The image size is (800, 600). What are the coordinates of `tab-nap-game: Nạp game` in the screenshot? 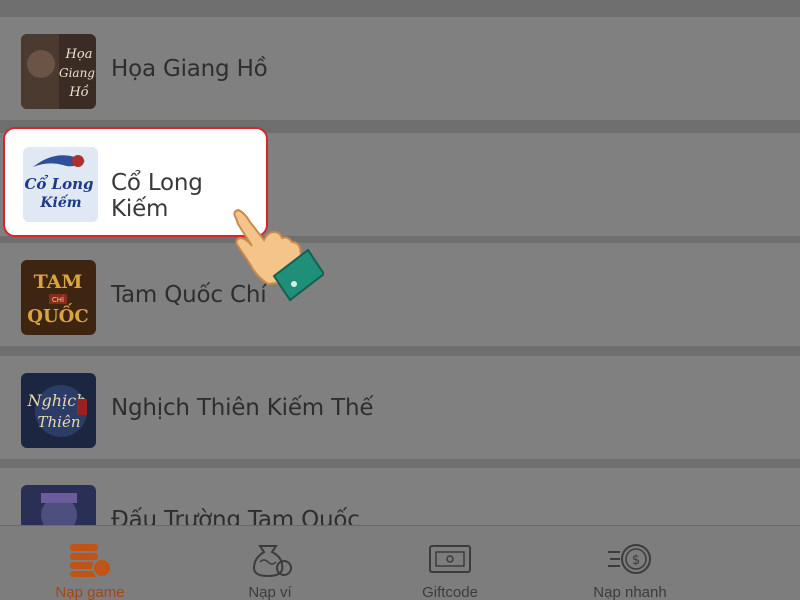 It's located at (90, 563).